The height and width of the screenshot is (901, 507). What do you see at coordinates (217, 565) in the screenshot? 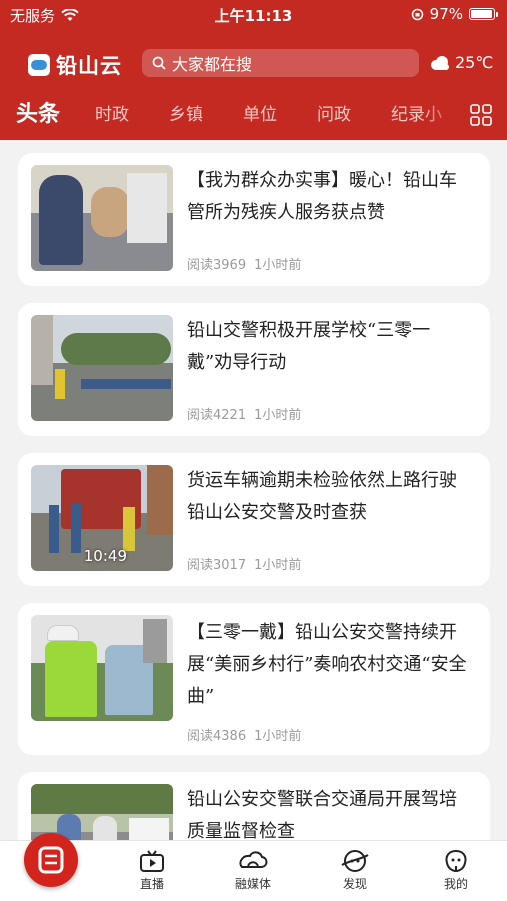
I see `read-count: 阅读3017` at bounding box center [217, 565].